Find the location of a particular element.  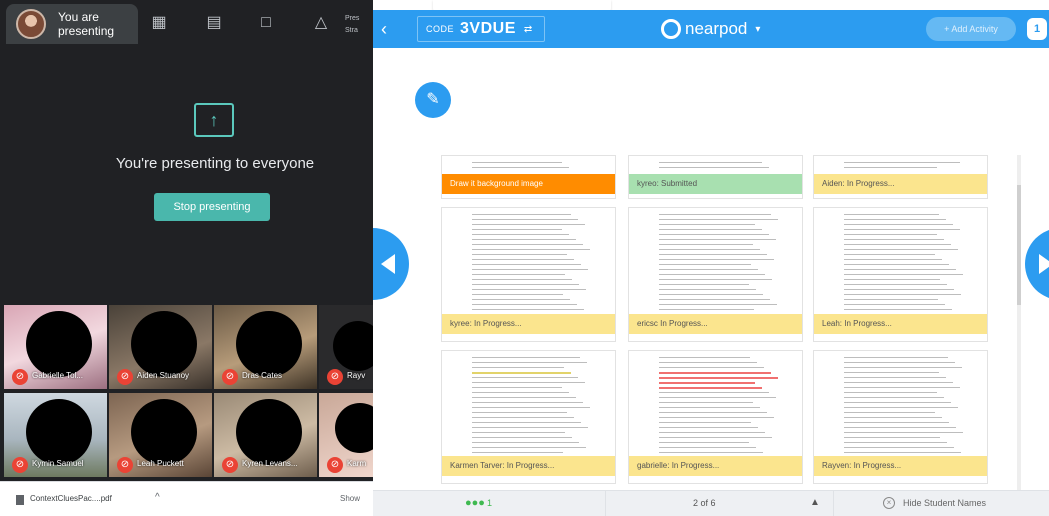

present-screen-icon is located at coordinates (214, 120).